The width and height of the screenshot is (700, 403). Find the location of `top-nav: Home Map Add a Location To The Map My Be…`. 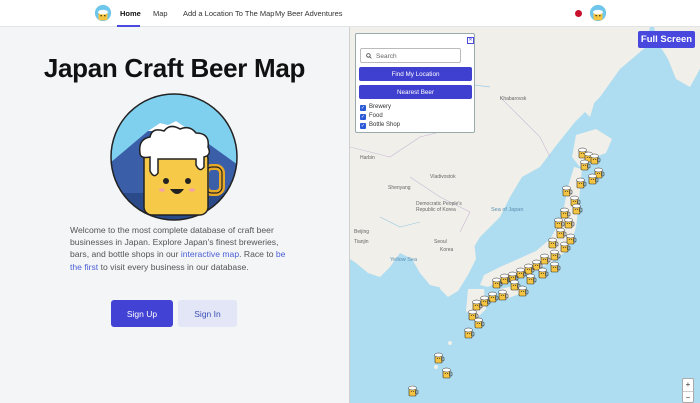

top-nav: Home Map Add a Location To The Map My Be… is located at coordinates (350, 13).